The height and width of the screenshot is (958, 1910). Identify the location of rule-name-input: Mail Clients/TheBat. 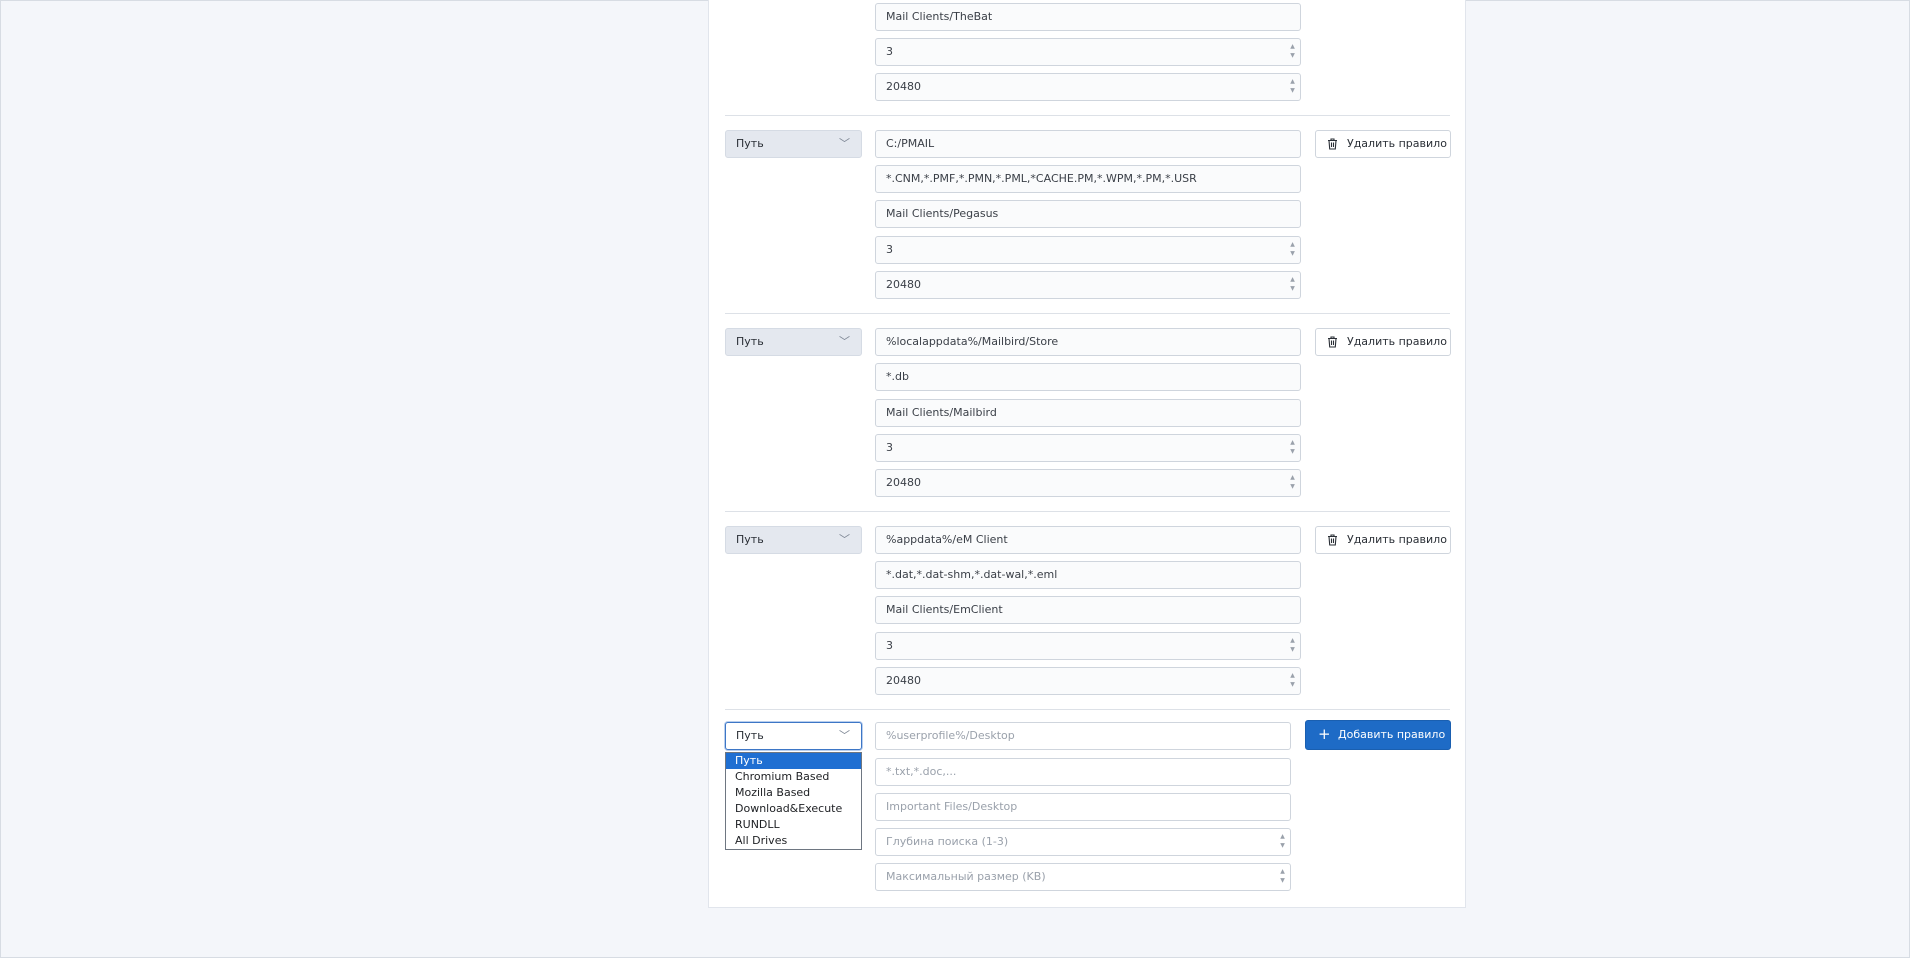
(1088, 17).